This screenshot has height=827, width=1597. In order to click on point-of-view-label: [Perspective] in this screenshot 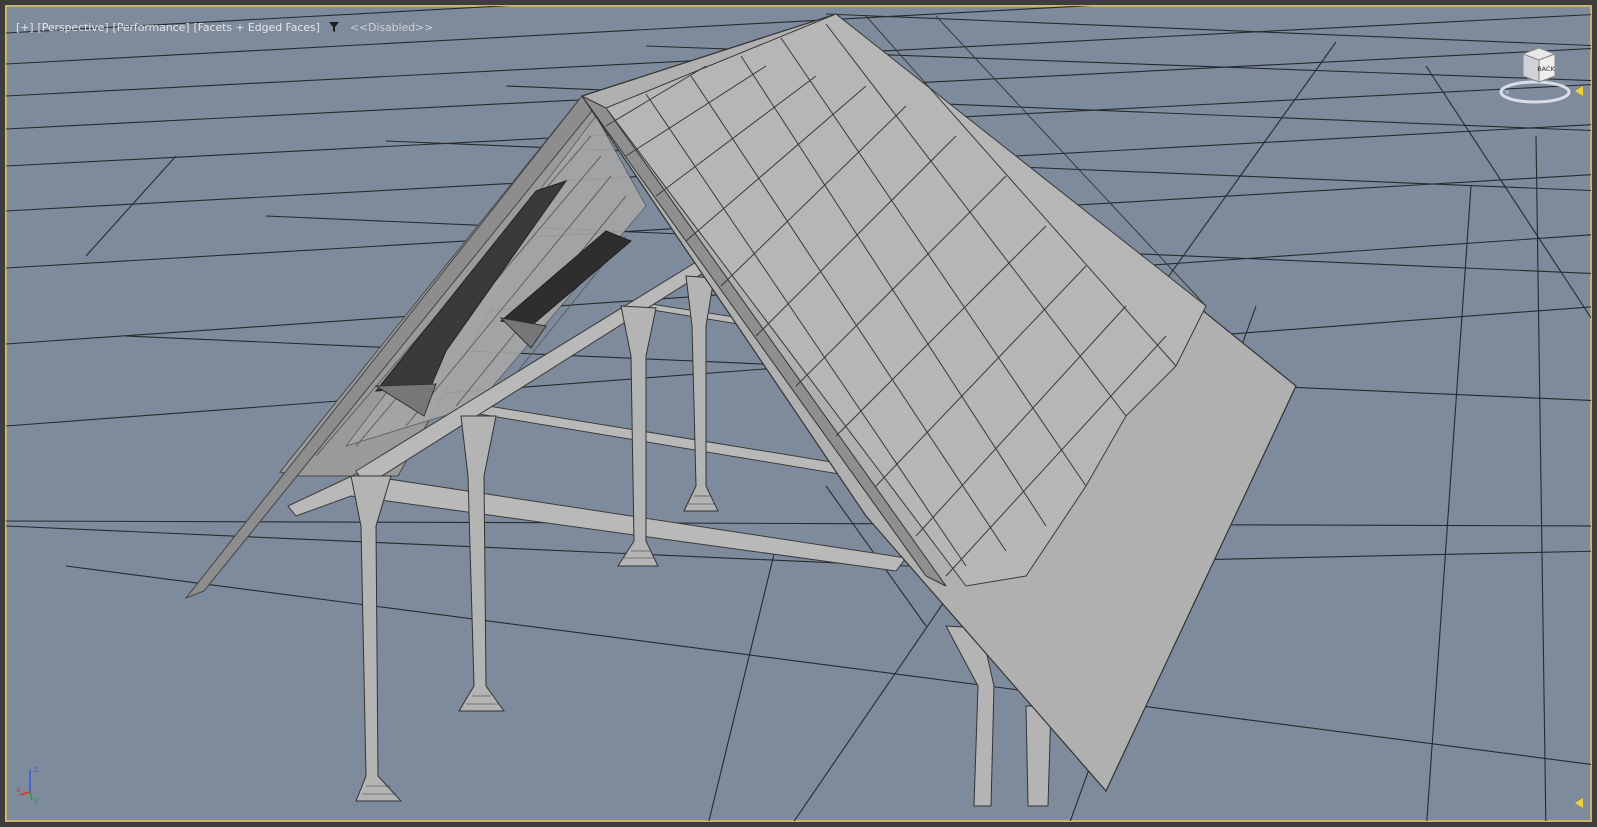, I will do `click(73, 27)`.